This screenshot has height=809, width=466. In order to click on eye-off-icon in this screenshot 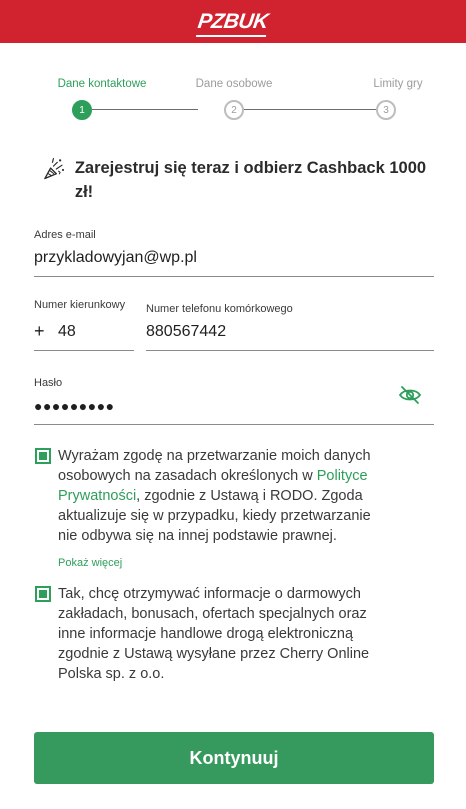, I will do `click(410, 395)`.